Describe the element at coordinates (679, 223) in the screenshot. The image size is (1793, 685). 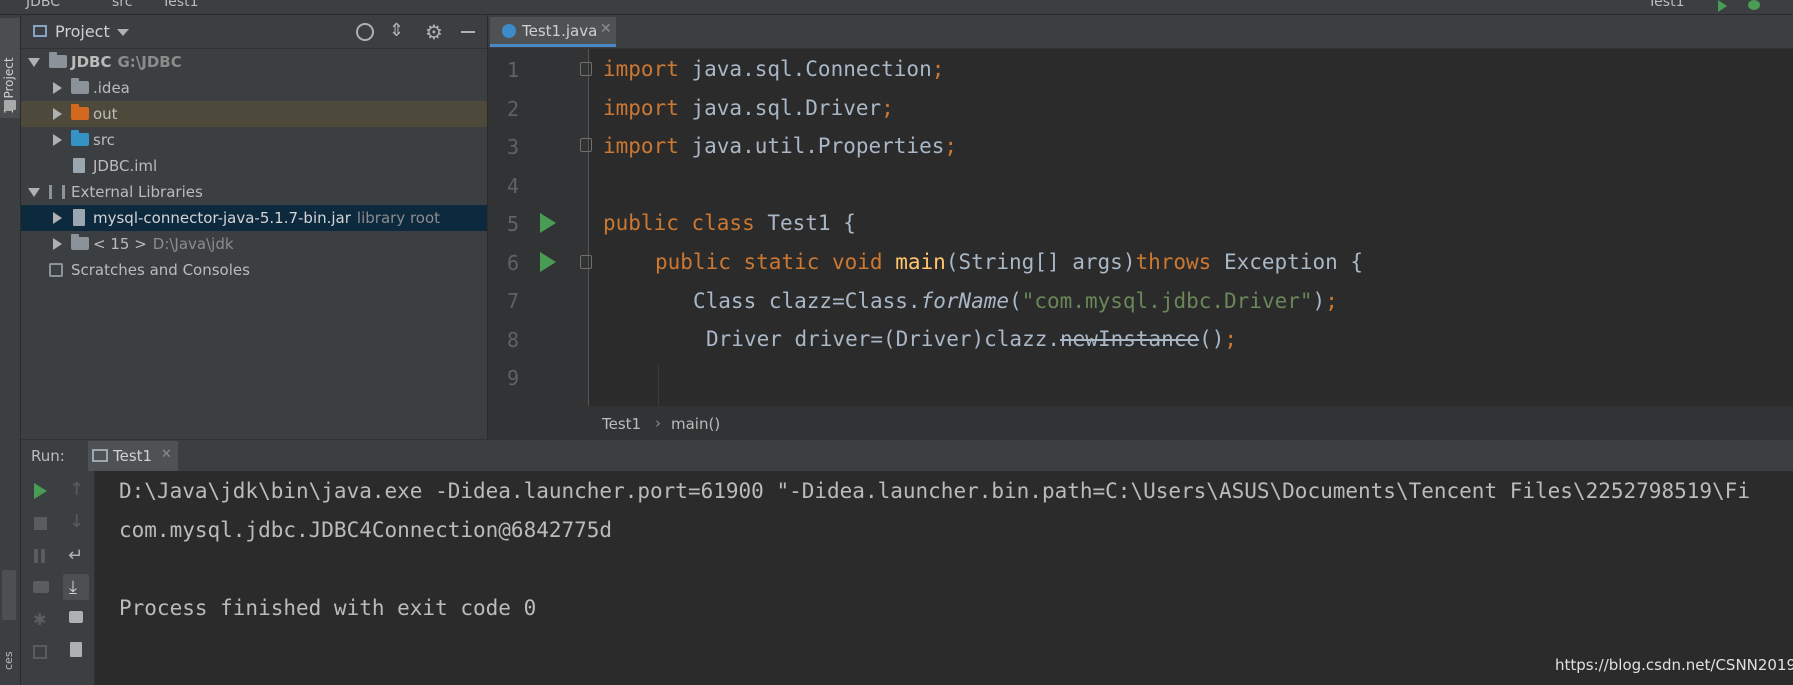
I see `code-keyword: public class` at that location.